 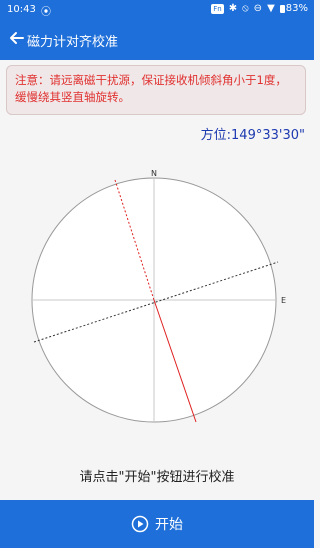 I want to click on azimuth-readout: 方位:149°33'30", so click(x=252, y=135).